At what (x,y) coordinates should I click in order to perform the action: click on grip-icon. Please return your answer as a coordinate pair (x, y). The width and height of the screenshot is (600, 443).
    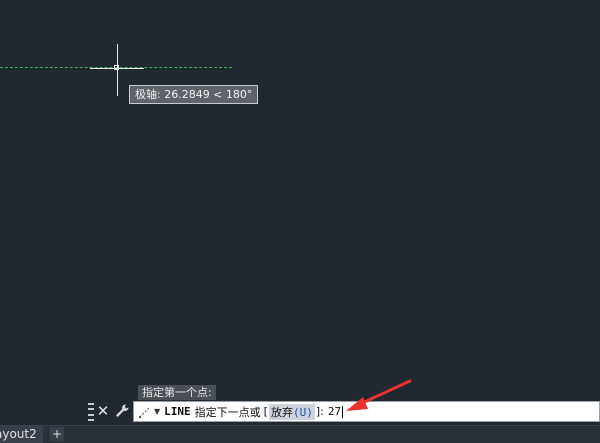
    Looking at the image, I should click on (91, 412).